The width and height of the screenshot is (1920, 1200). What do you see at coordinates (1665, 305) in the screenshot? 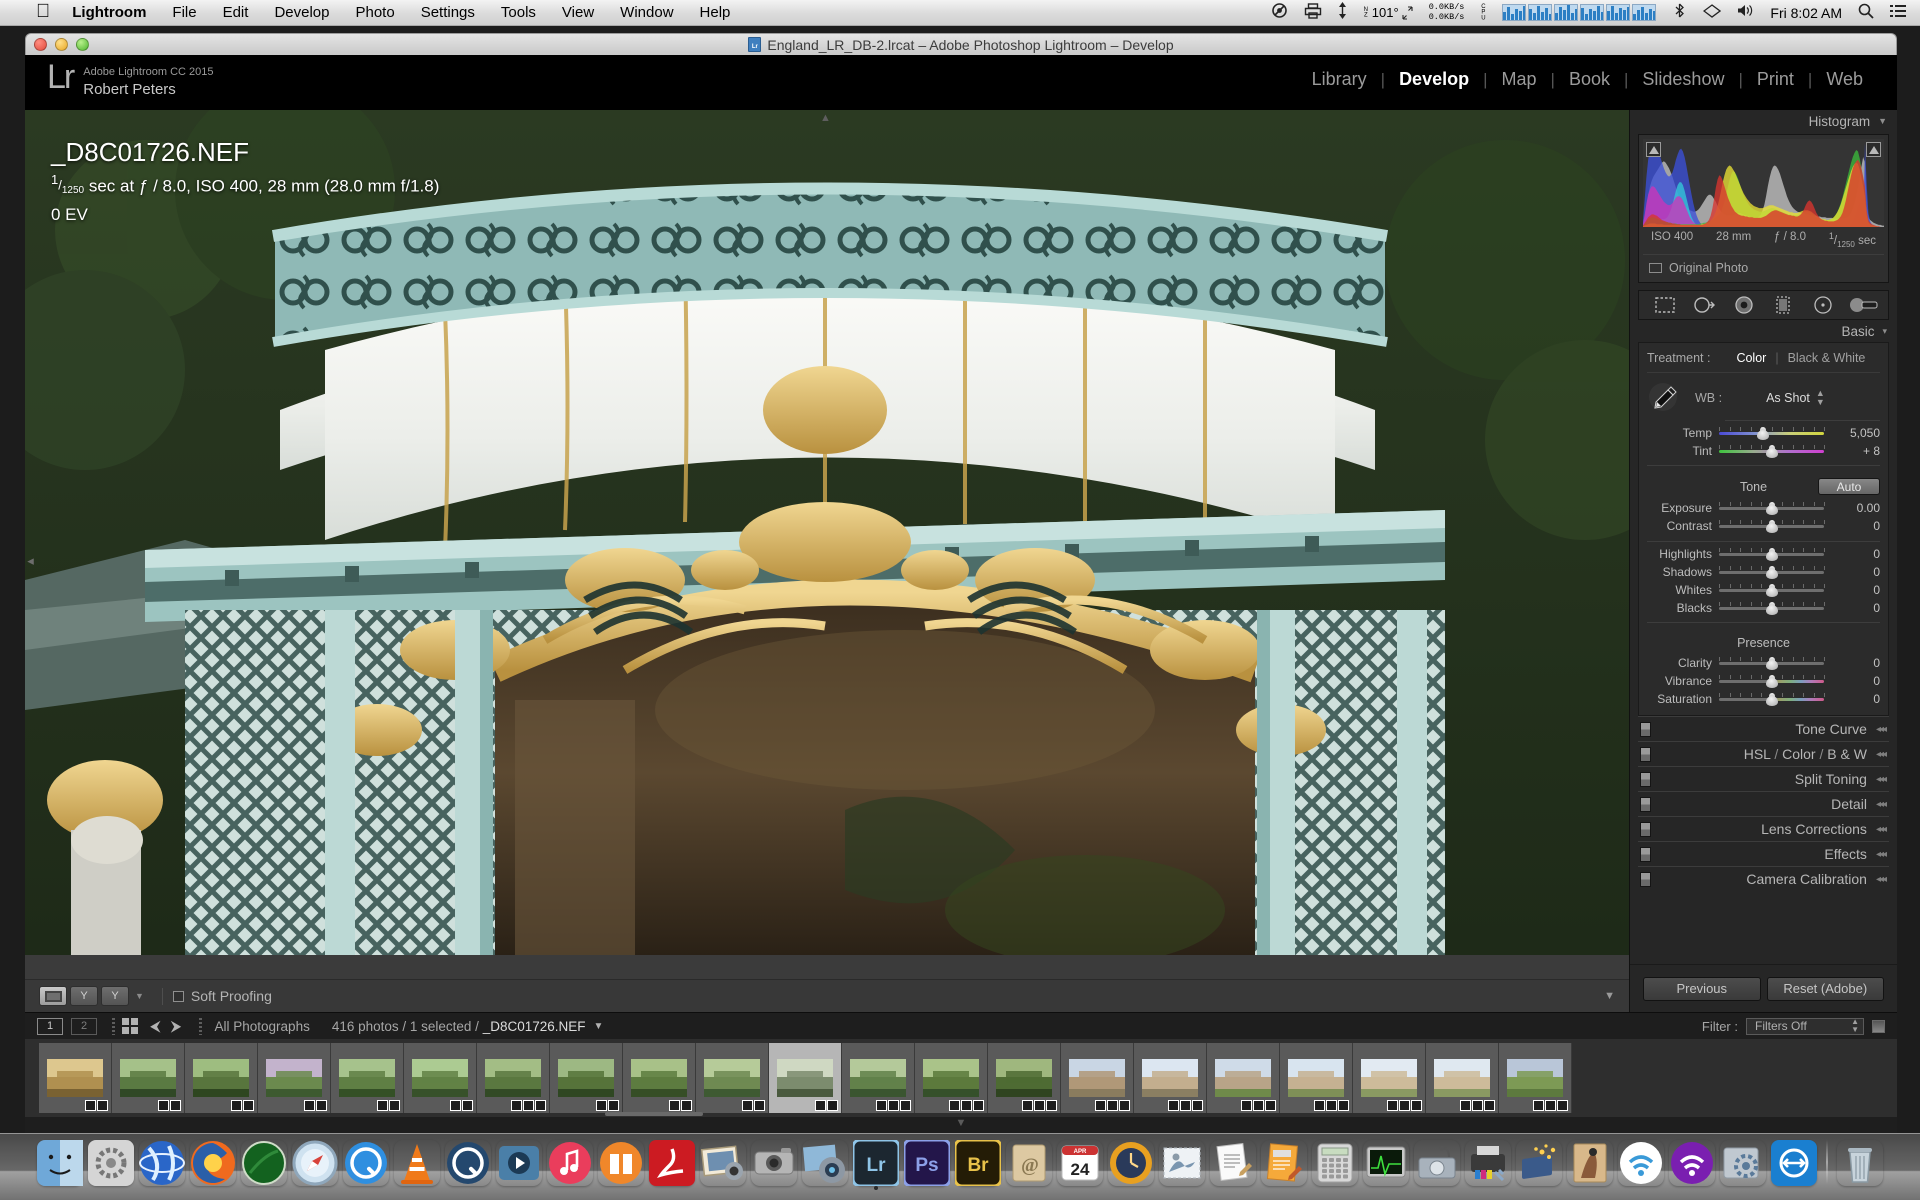
I see `crop-overlay-icon` at bounding box center [1665, 305].